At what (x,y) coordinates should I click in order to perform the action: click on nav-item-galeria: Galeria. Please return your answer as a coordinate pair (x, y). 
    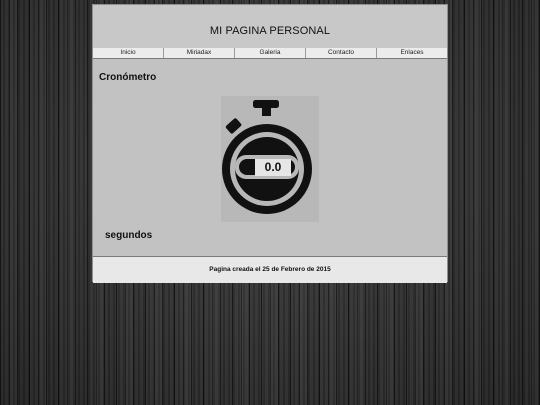
    Looking at the image, I should click on (270, 53).